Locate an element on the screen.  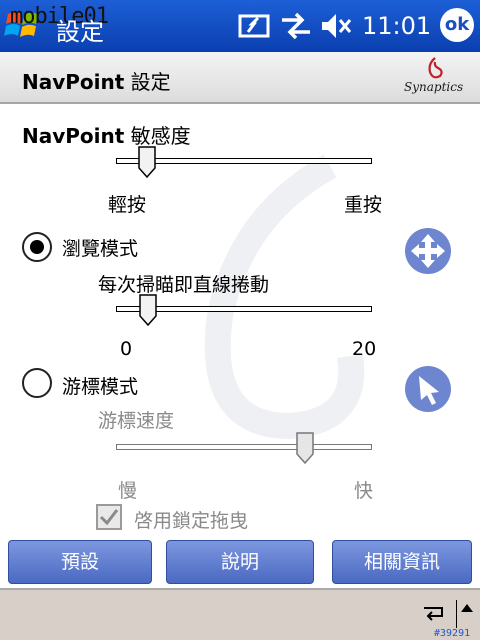
page-header: NavPoint 設定 Synaptics is located at coordinates (240, 78).